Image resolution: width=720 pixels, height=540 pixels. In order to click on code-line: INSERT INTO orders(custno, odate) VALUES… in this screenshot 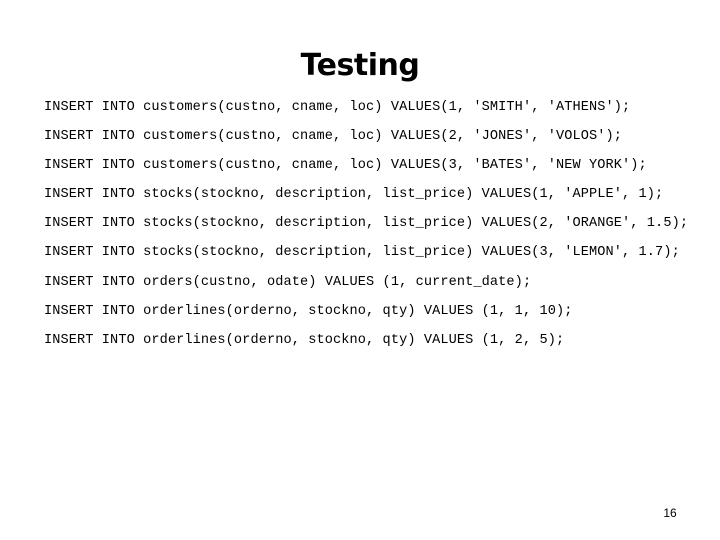, I will do `click(288, 282)`.